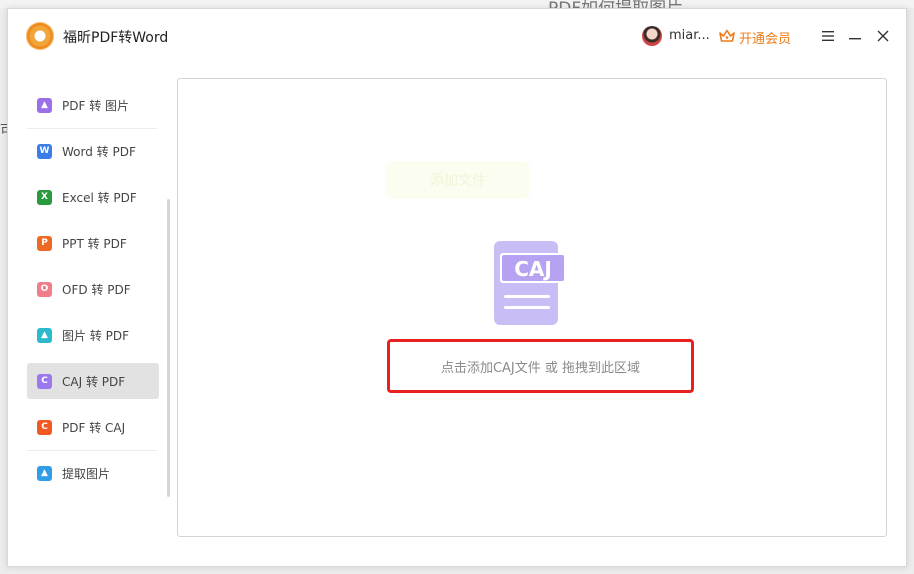 This screenshot has width=914, height=574. Describe the element at coordinates (44, 473) in the screenshot. I see `extract-image-icon: ▲` at that location.